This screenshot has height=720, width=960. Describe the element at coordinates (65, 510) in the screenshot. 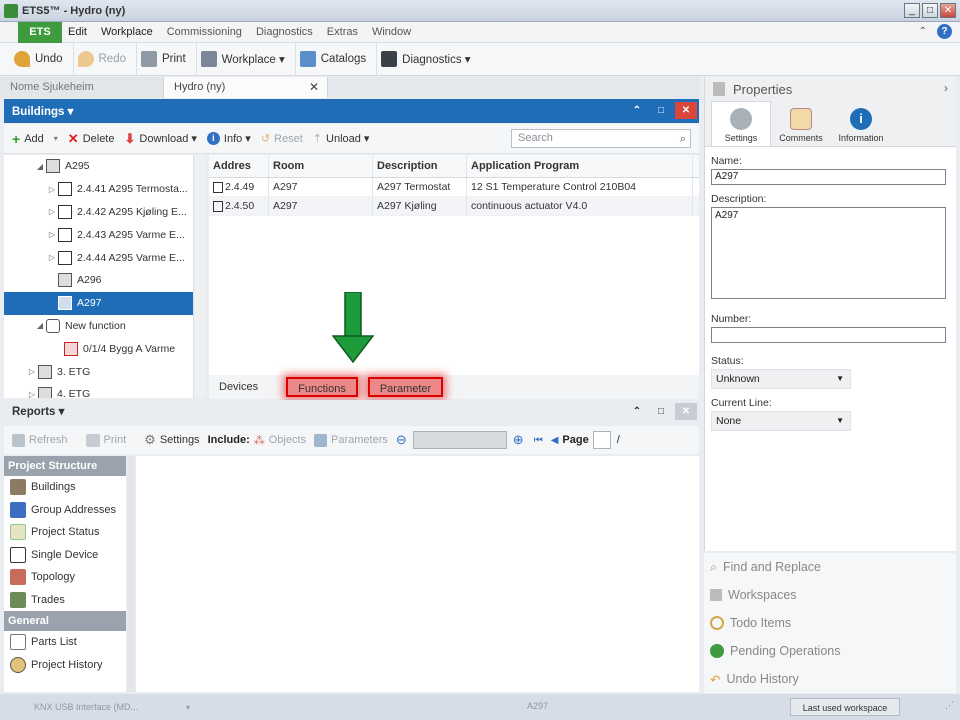

I see `report-group-addresses: Group Addresses` at that location.